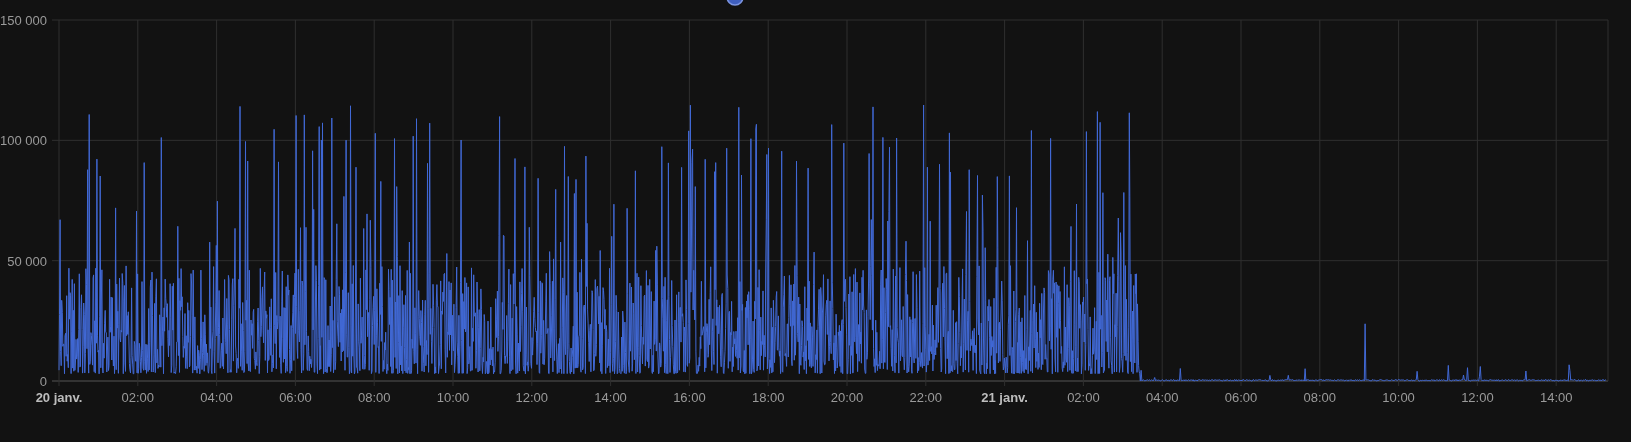  Describe the element at coordinates (59, 397) in the screenshot. I see `x-axis-label: 20 janv.` at that location.